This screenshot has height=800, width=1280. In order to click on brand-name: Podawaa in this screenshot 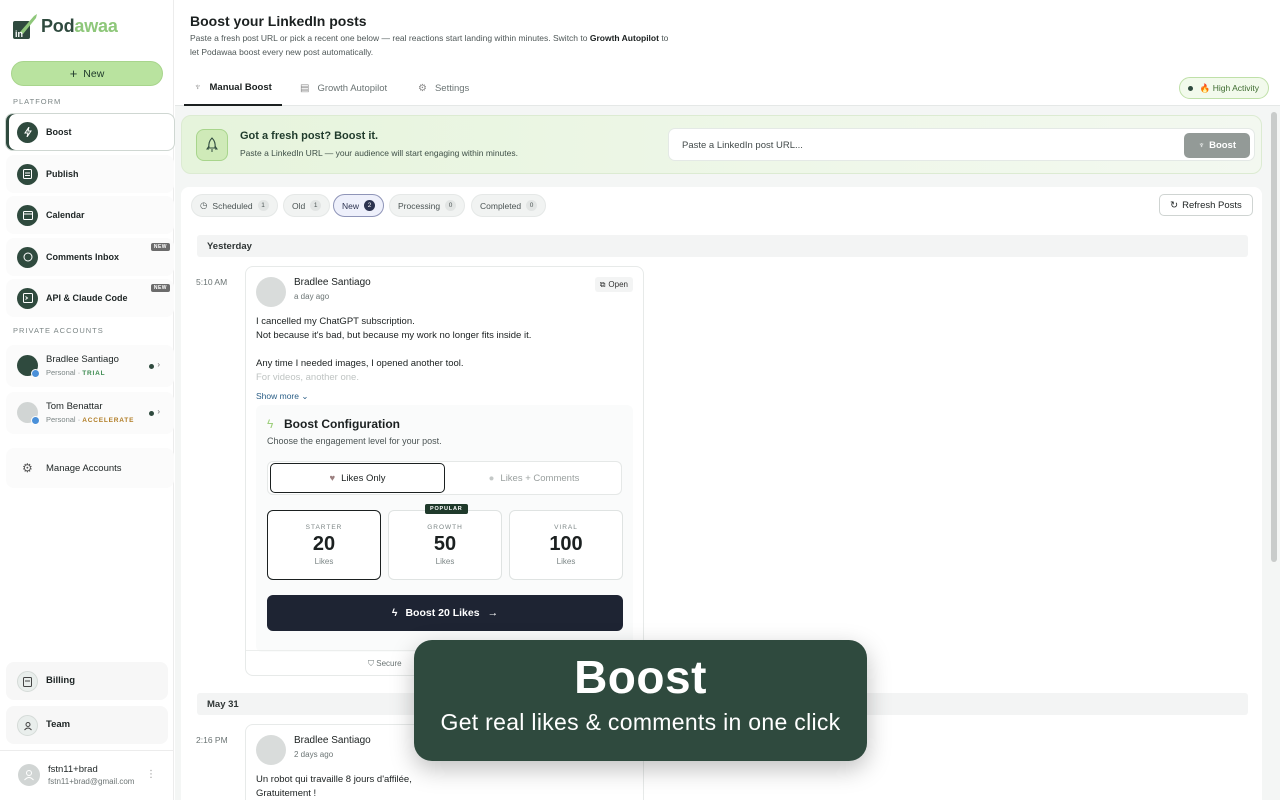, I will do `click(79, 25)`.